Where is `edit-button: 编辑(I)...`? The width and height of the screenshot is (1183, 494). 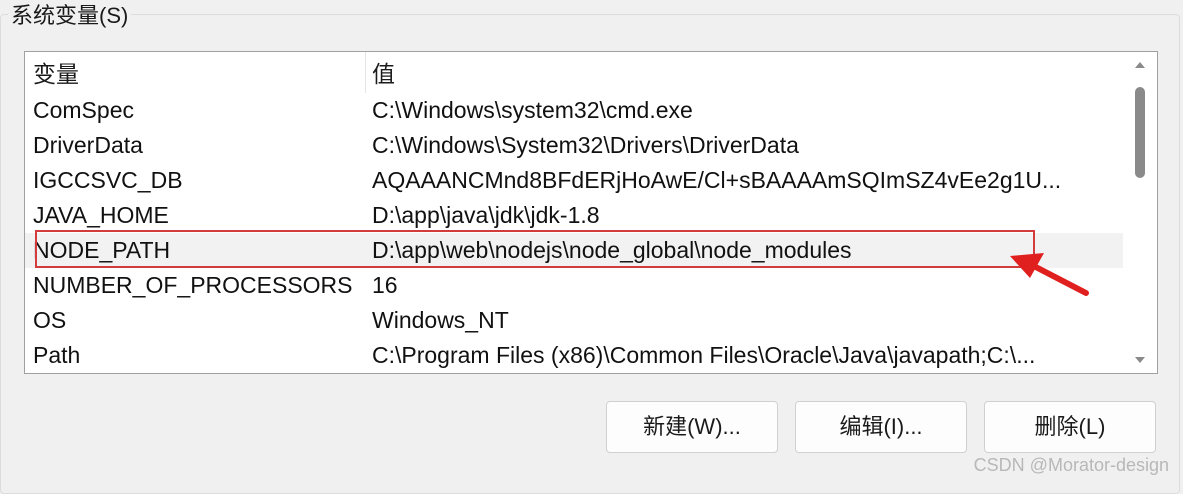
edit-button: 编辑(I)... is located at coordinates (881, 427).